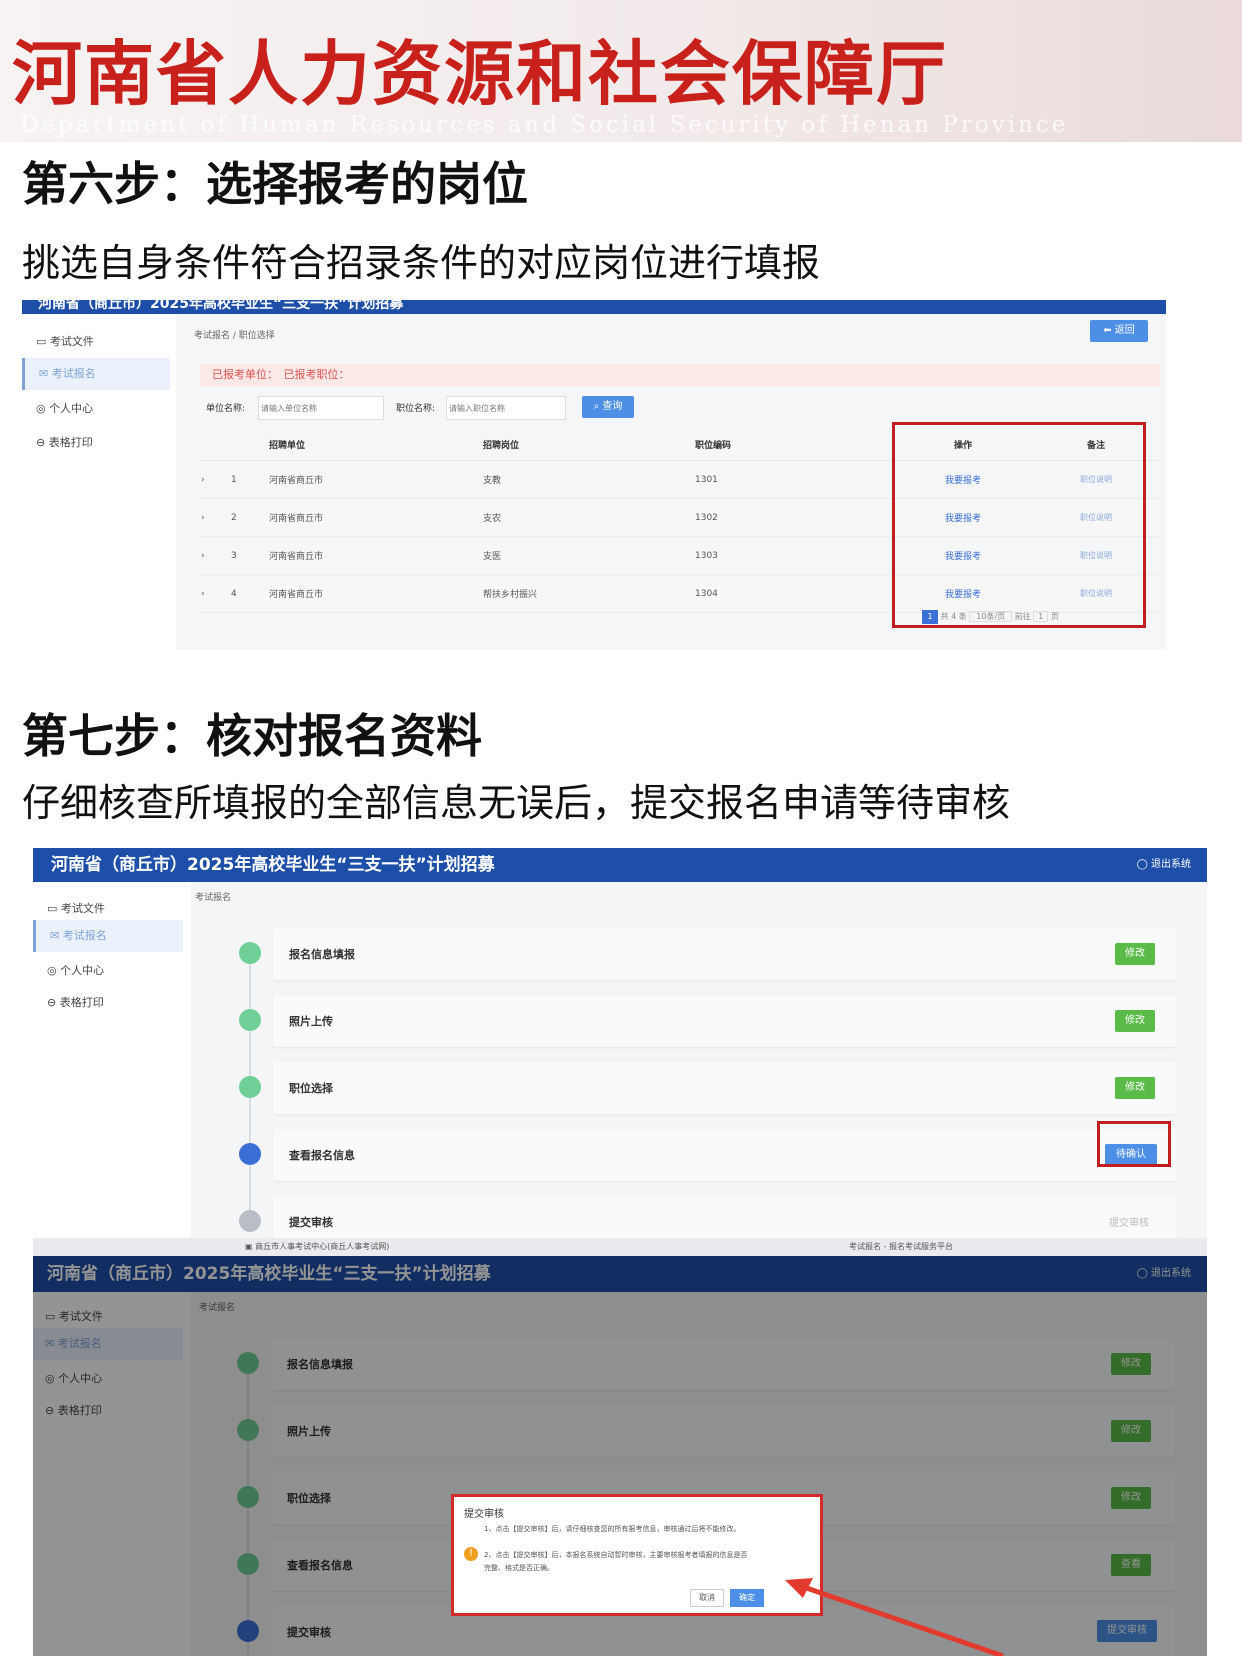 Image resolution: width=1242 pixels, height=1656 pixels. Describe the element at coordinates (620, 865) in the screenshot. I see `app-banner: 河南省（商丘市）2025年高校毕业生“三支一扶”计划招募 ◯ 退出系统` at that location.